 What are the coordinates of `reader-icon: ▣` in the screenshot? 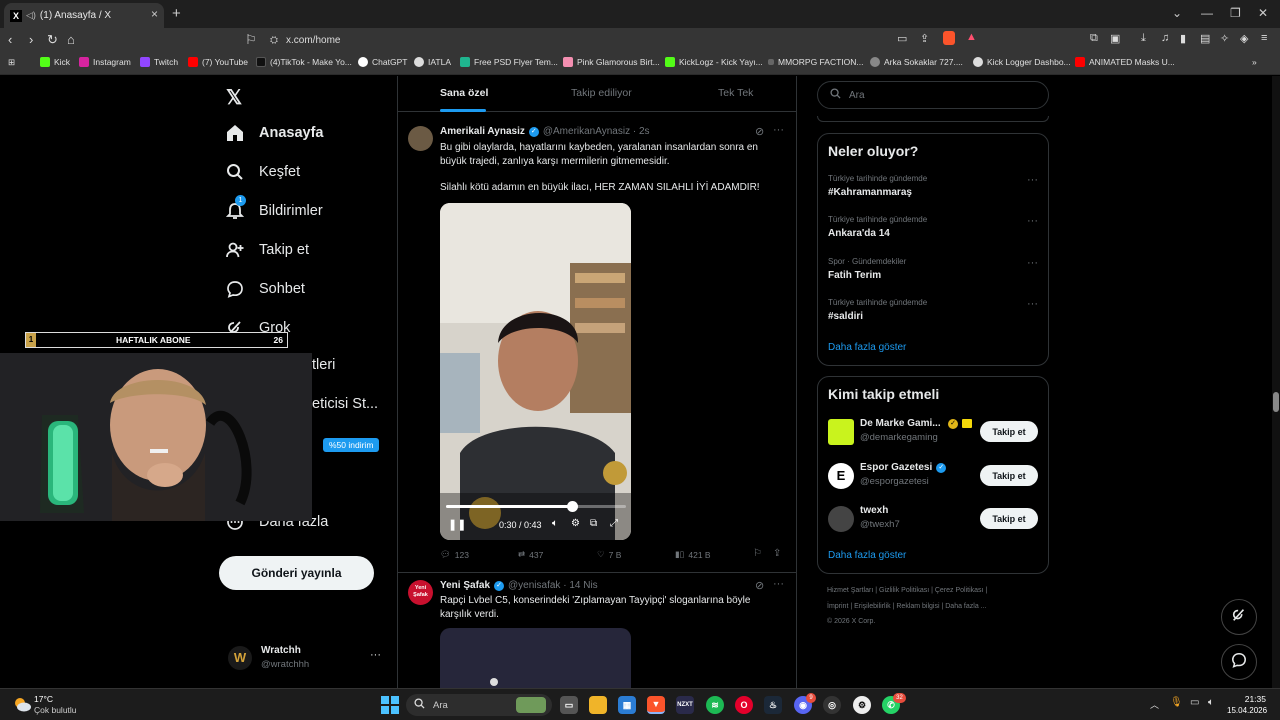 It's located at (1115, 38).